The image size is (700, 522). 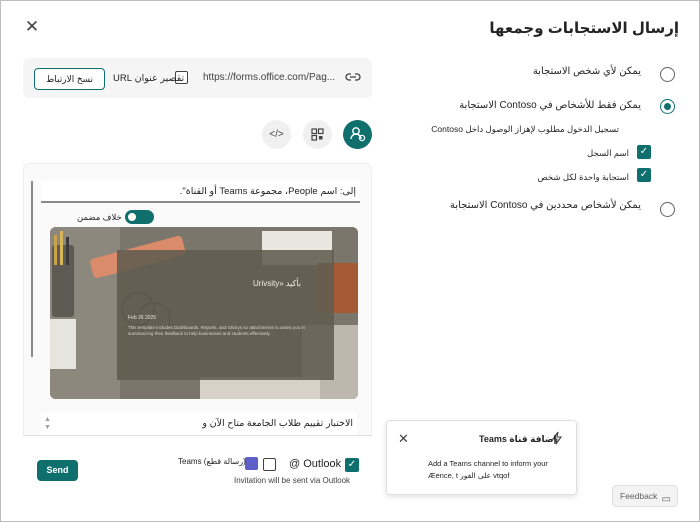 I want to click on embed-code-tab: </>, so click(x=276, y=134).